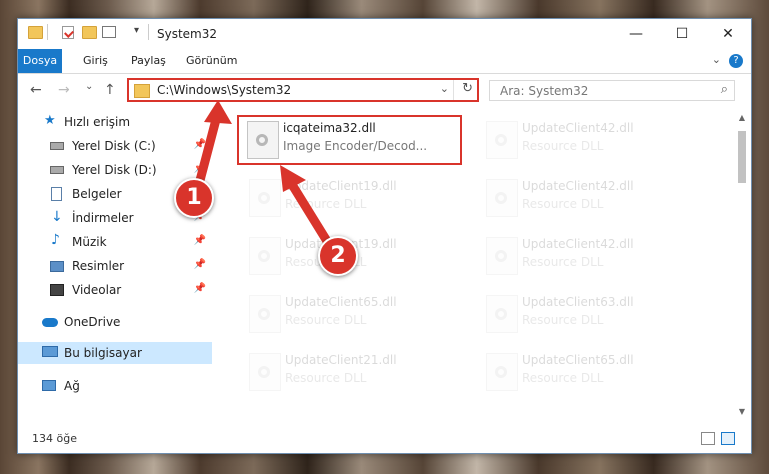 This screenshot has width=769, height=474. What do you see at coordinates (57, 266) in the screenshot?
I see `pictures-icon` at bounding box center [57, 266].